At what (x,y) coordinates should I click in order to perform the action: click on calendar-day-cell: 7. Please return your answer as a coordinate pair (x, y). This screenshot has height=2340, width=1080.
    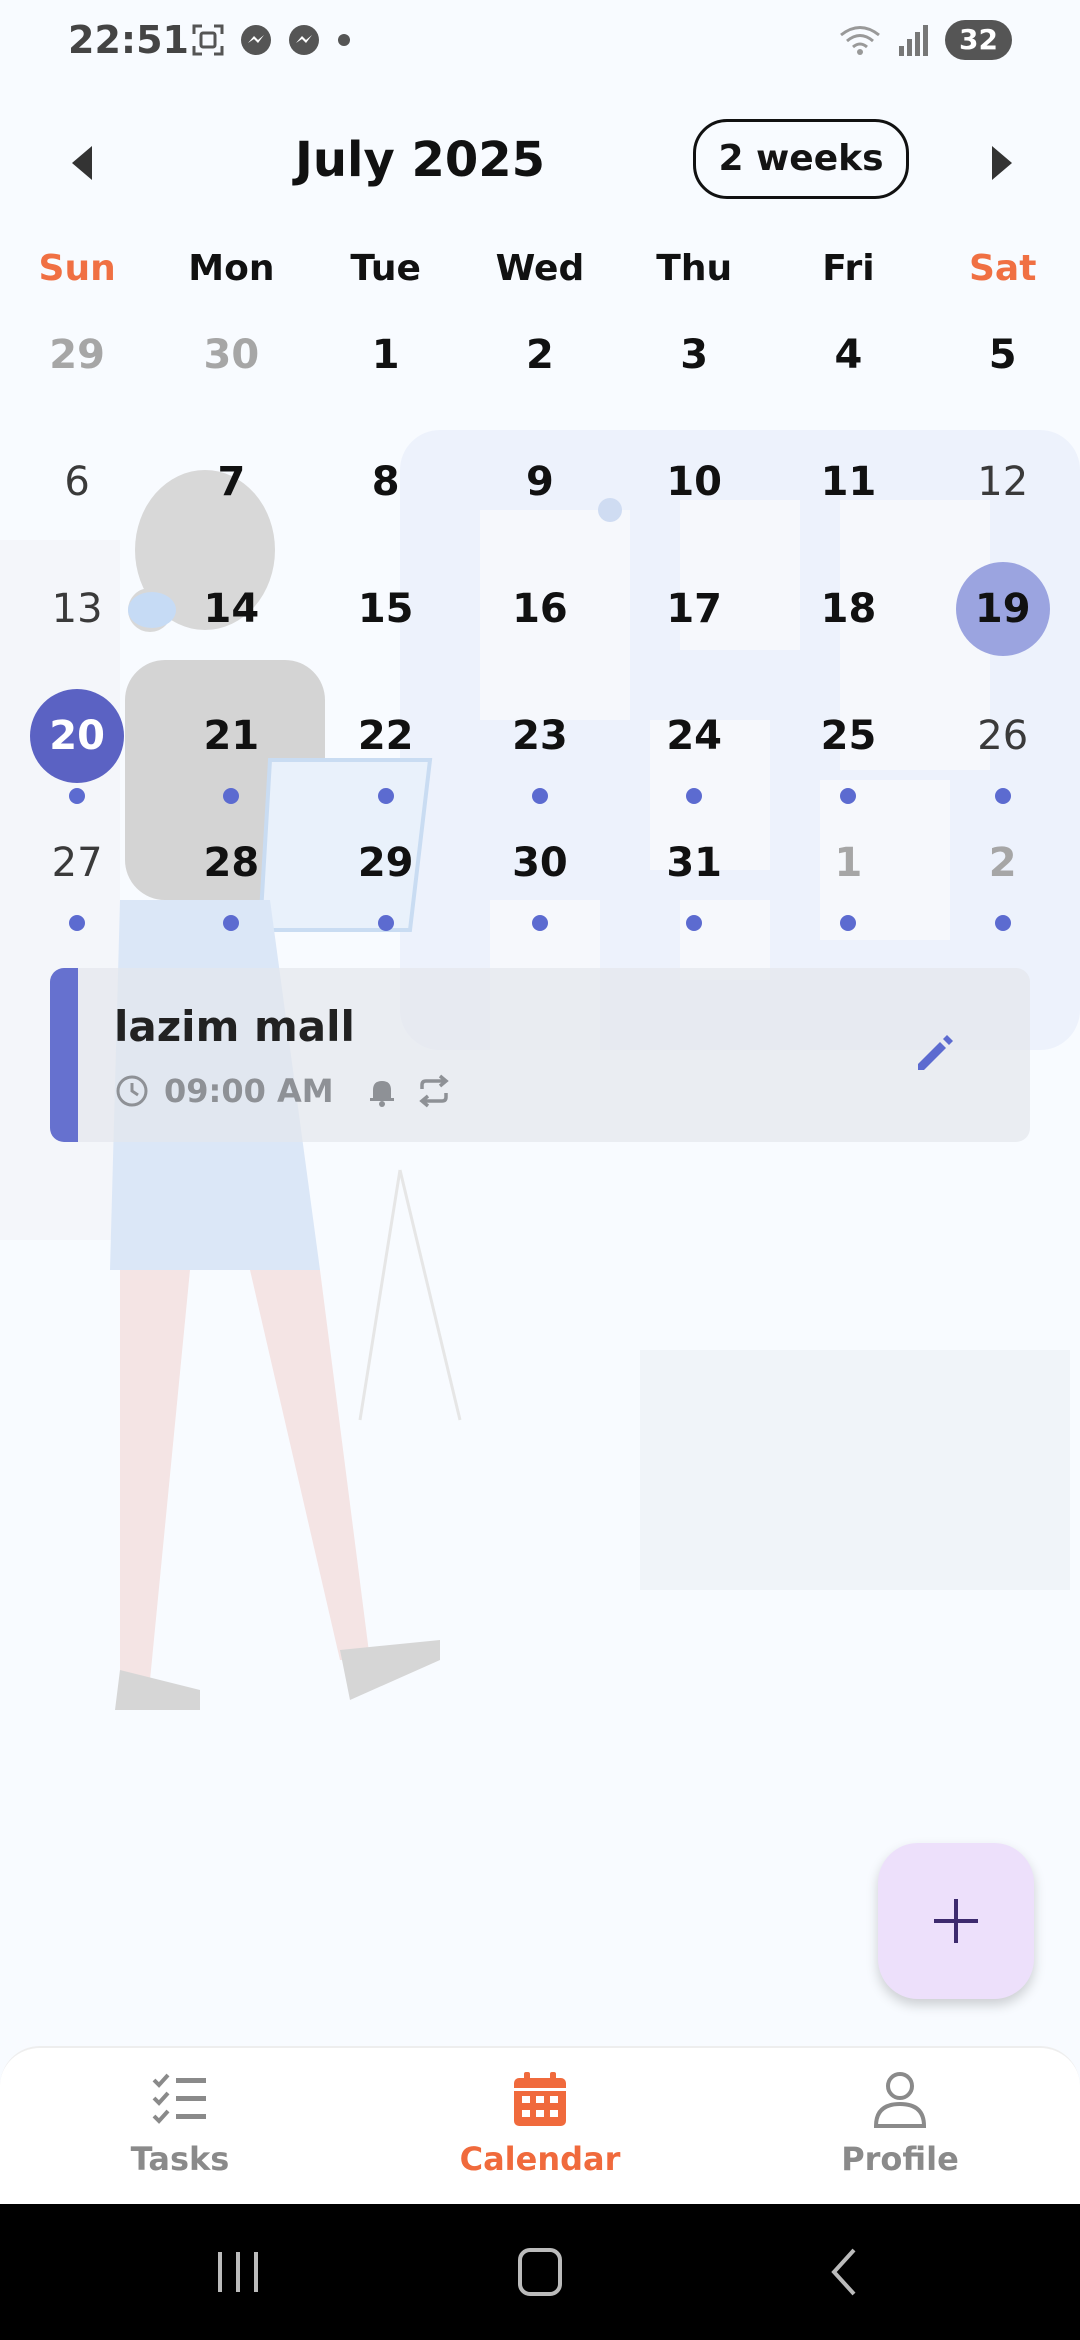
    Looking at the image, I should click on (231, 500).